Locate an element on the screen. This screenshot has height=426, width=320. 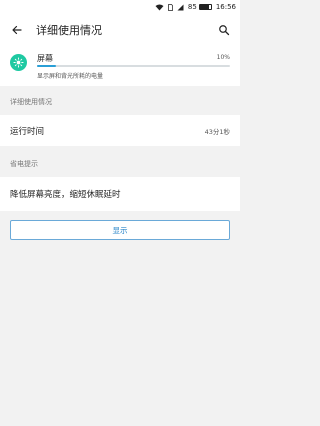
search-button is located at coordinates (224, 30).